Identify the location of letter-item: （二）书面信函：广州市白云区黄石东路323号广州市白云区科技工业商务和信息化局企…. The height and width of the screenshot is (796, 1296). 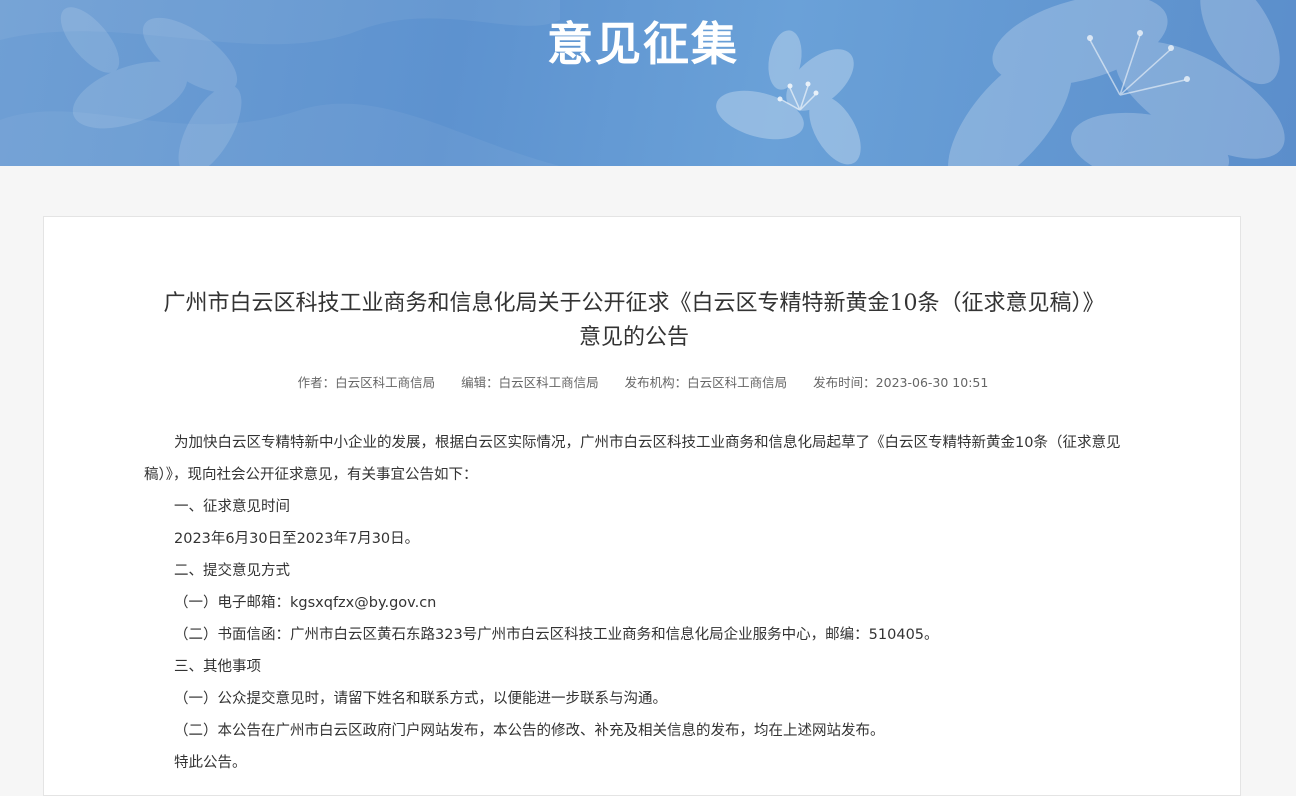
(556, 635).